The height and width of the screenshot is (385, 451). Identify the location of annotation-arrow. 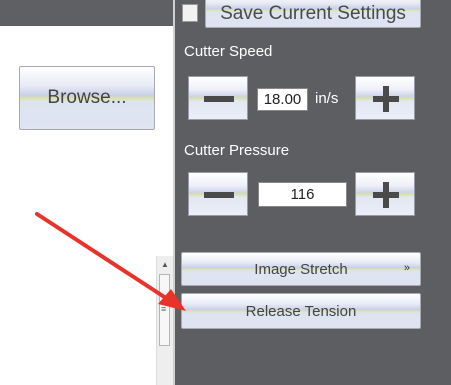
(110, 261).